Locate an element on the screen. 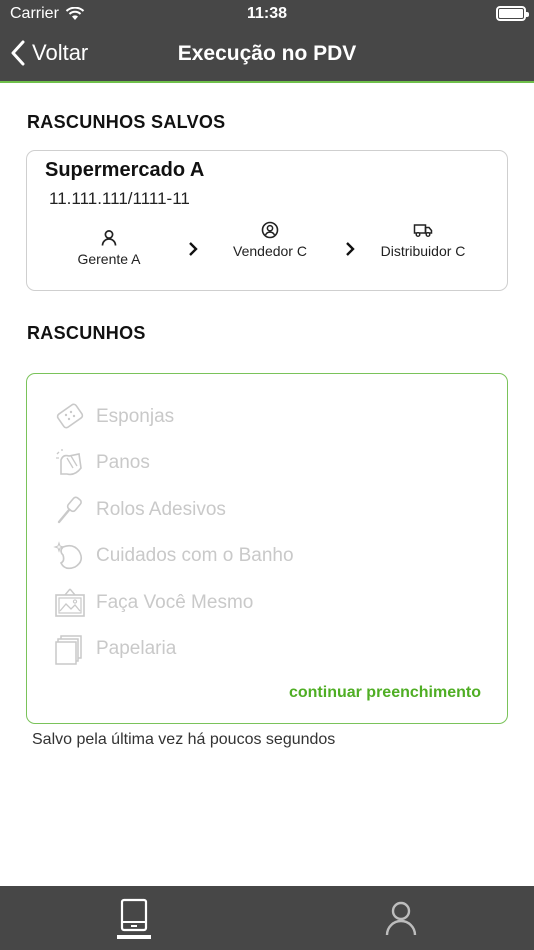 Image resolution: width=534 pixels, height=950 pixels. status-bar: Carrier 11:38 is located at coordinates (267, 14).